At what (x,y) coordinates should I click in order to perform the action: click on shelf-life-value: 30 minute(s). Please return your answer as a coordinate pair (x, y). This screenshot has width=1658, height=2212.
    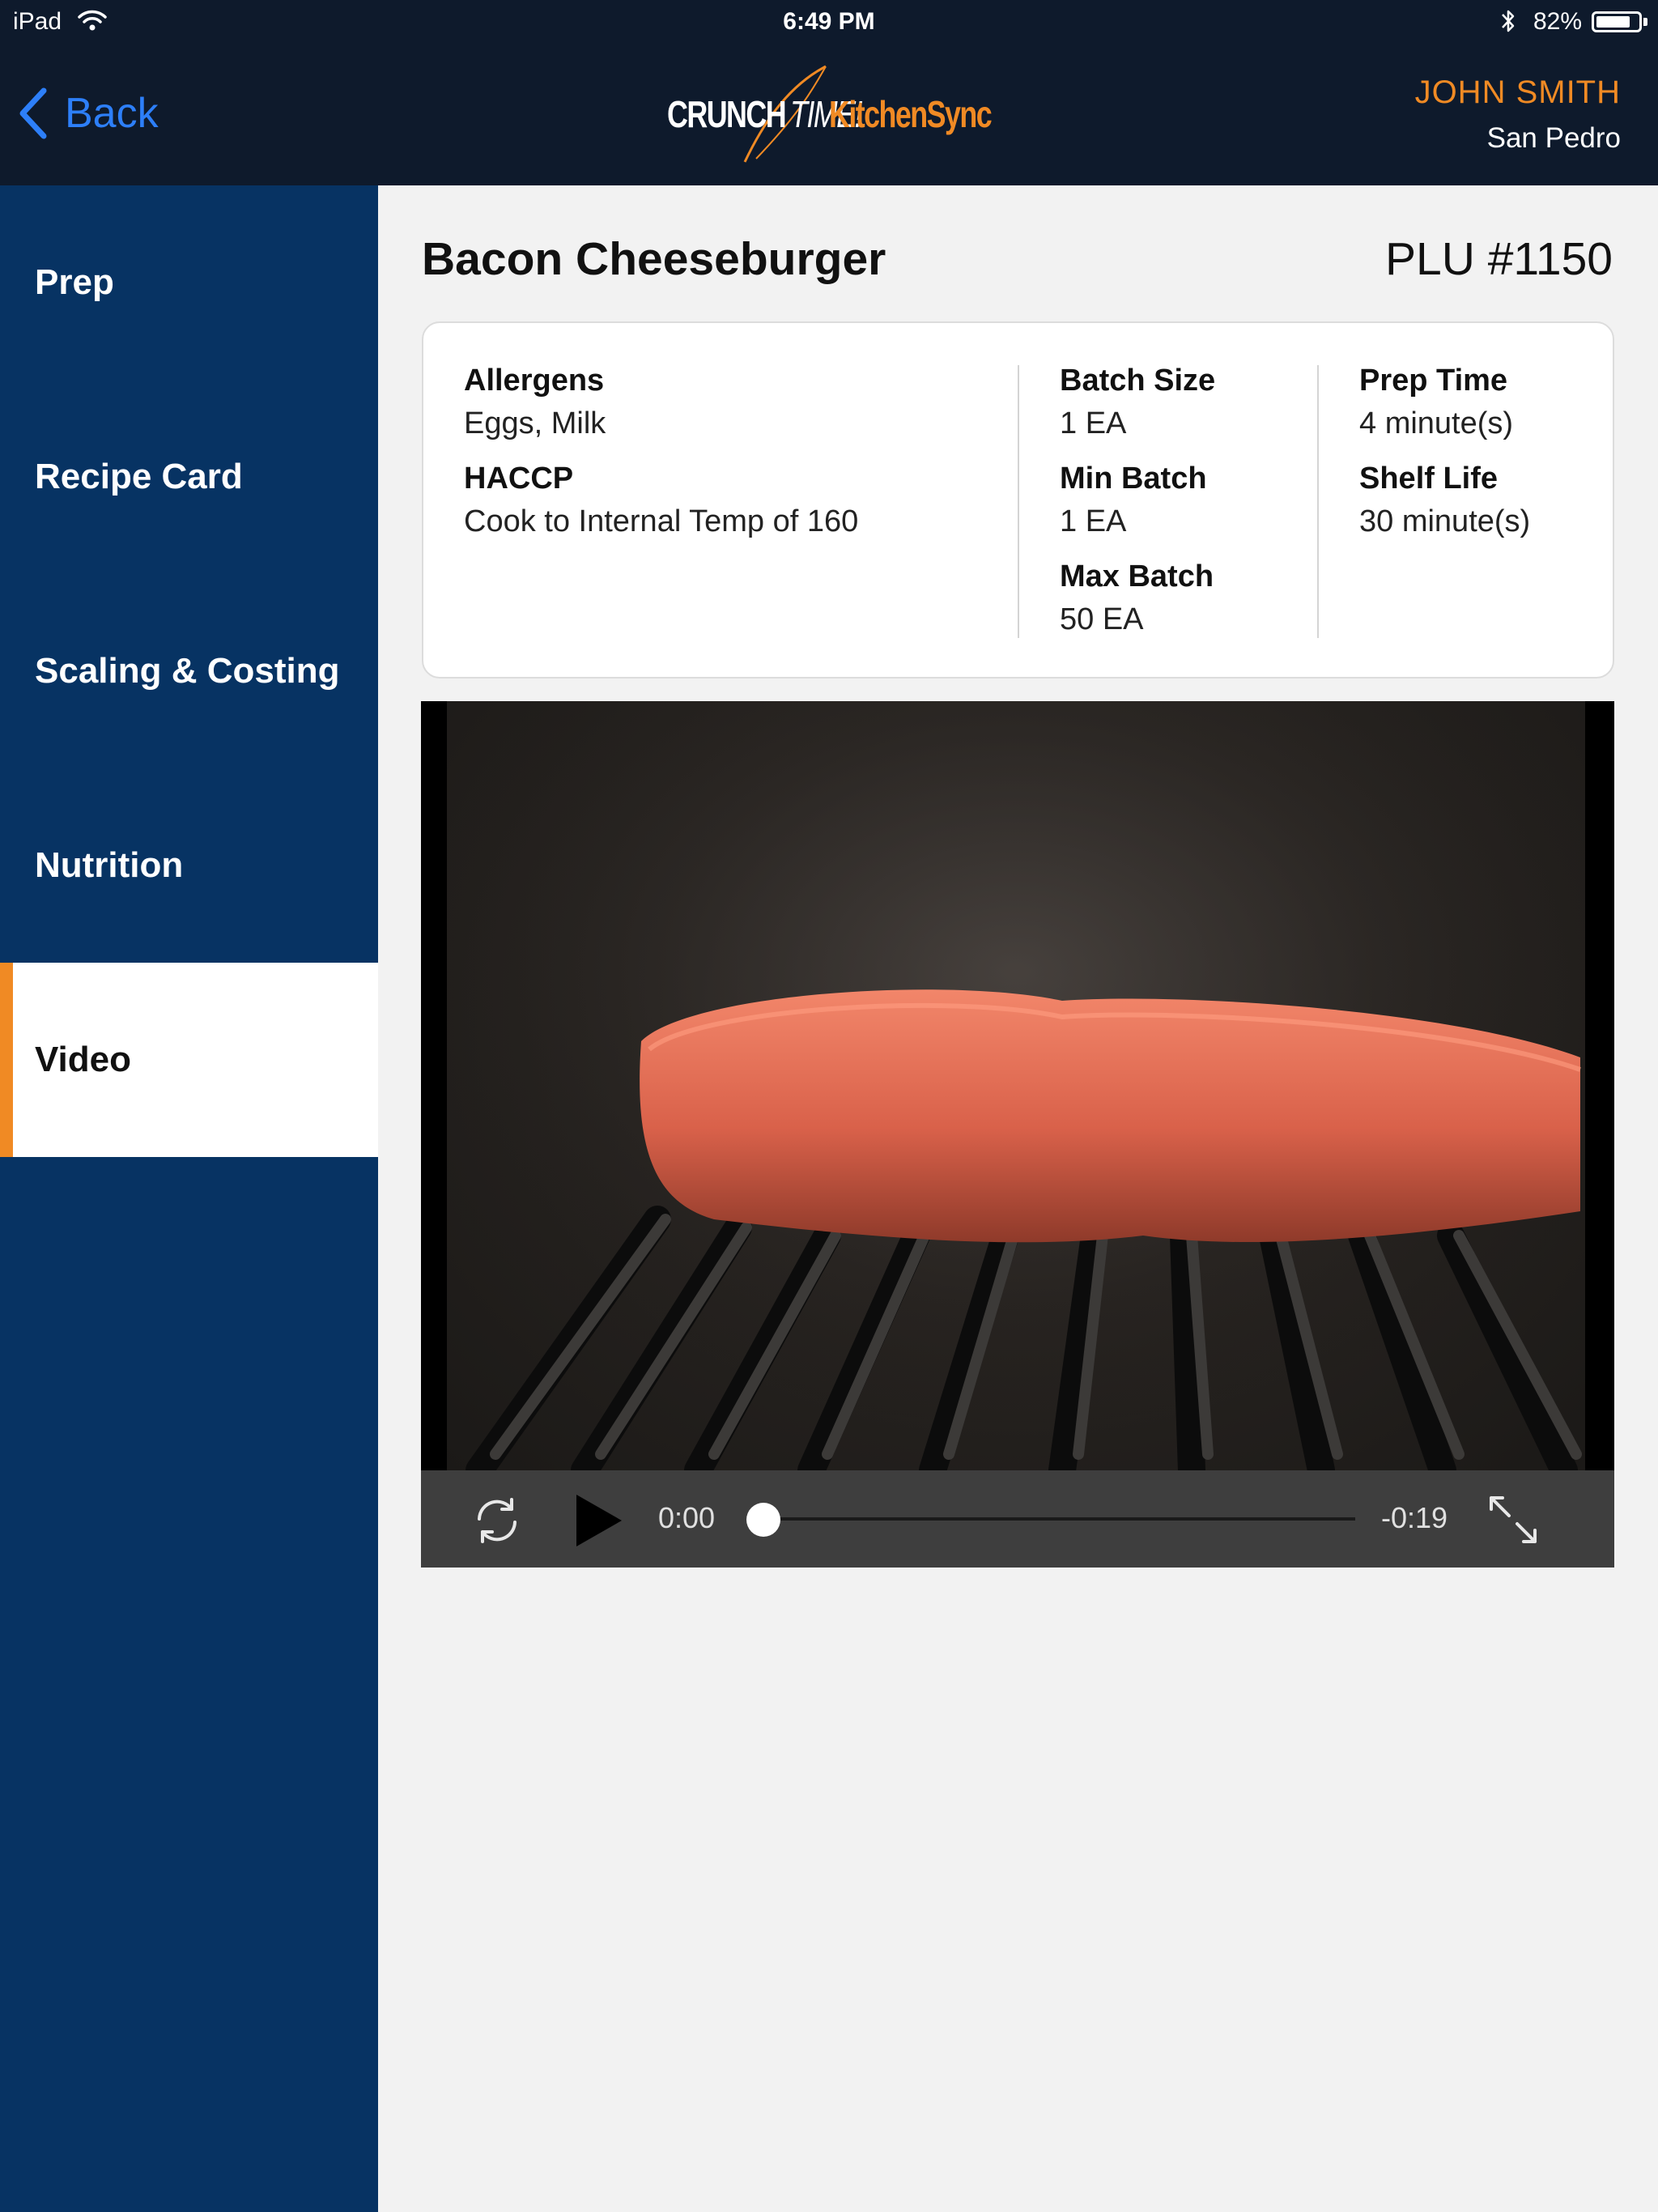
    Looking at the image, I should click on (1445, 521).